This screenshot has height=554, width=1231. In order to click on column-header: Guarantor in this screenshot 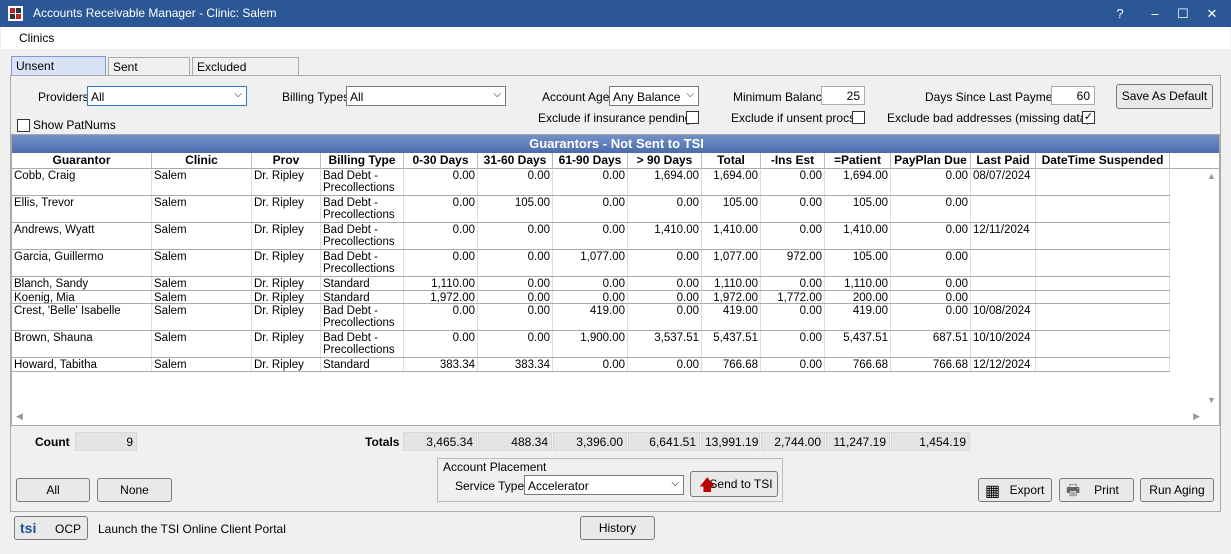, I will do `click(82, 161)`.